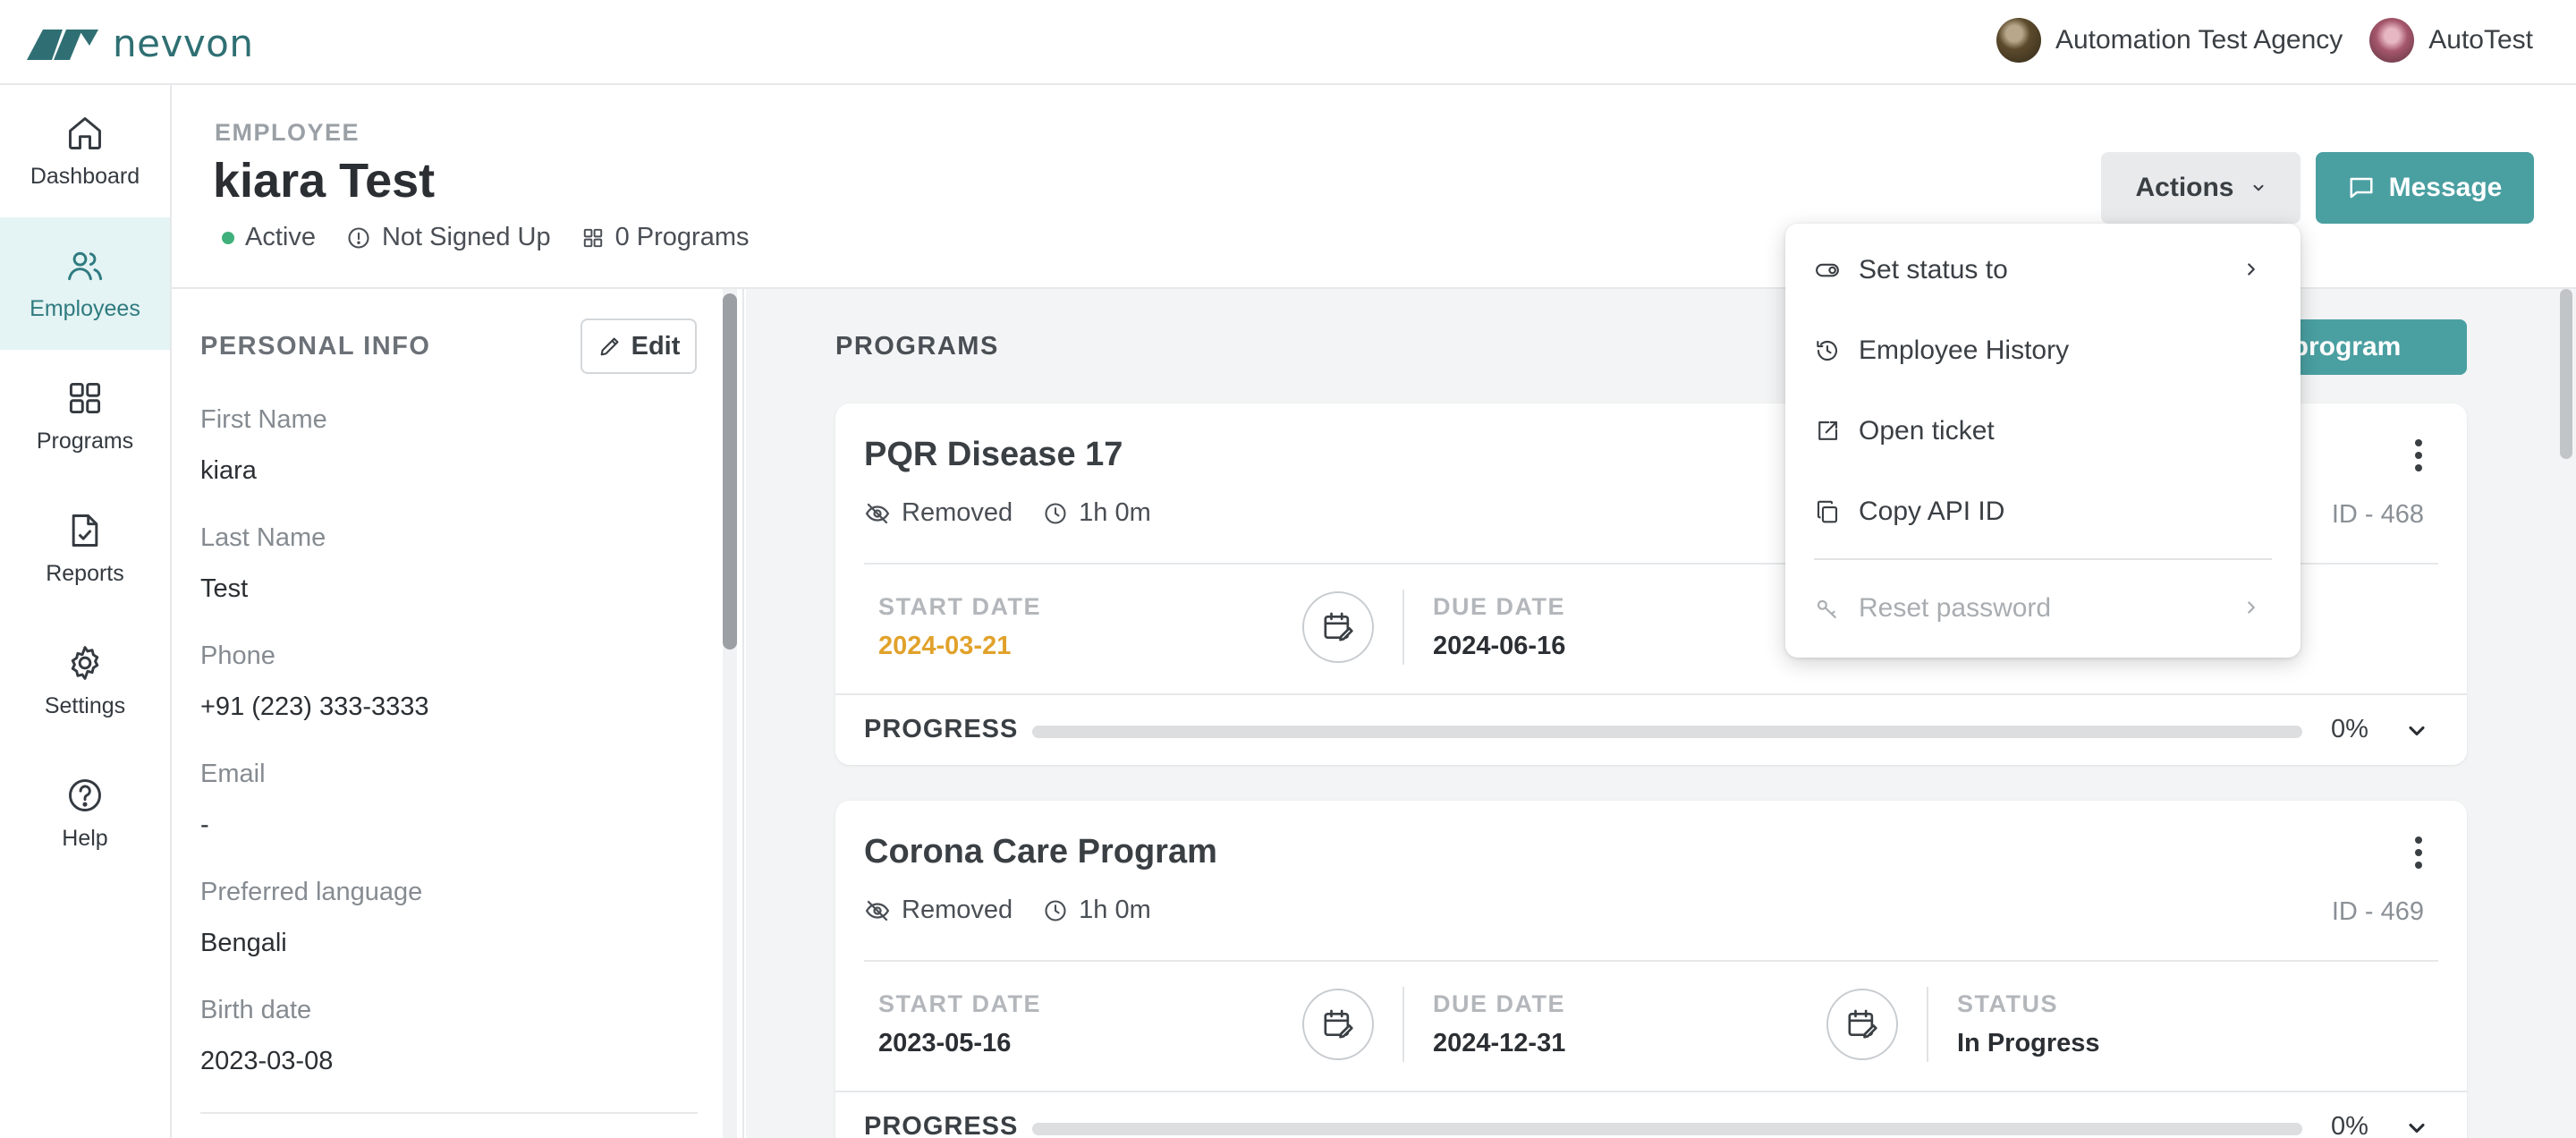 Image resolution: width=2576 pixels, height=1138 pixels. Describe the element at coordinates (2043, 512) in the screenshot. I see `menu-item-copy-api-id: Copy API ID` at that location.